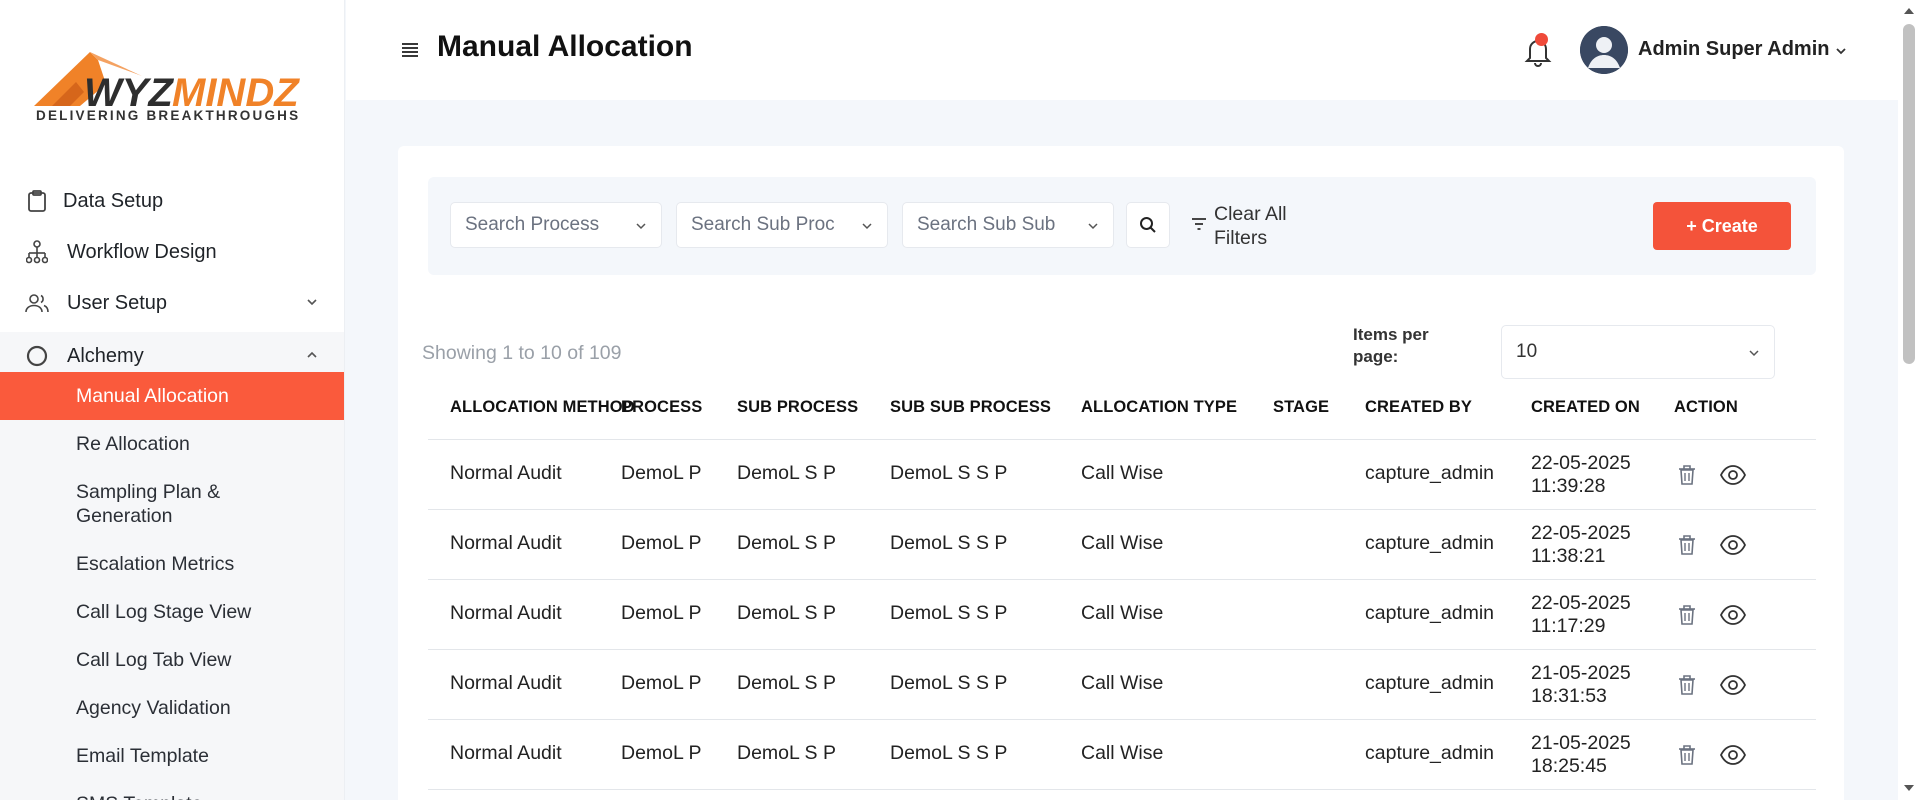 The height and width of the screenshot is (800, 1920). What do you see at coordinates (661, 407) in the screenshot?
I see `column-header: PROCESS` at bounding box center [661, 407].